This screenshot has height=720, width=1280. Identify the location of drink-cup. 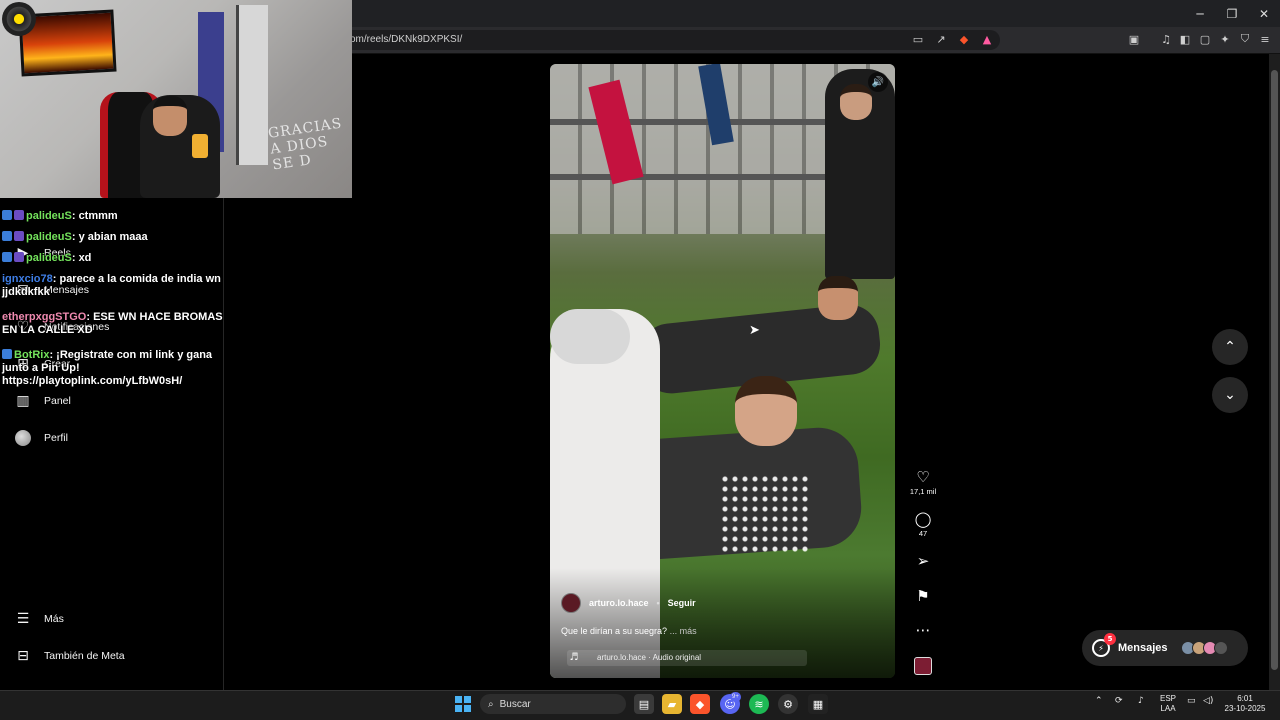
(200, 146).